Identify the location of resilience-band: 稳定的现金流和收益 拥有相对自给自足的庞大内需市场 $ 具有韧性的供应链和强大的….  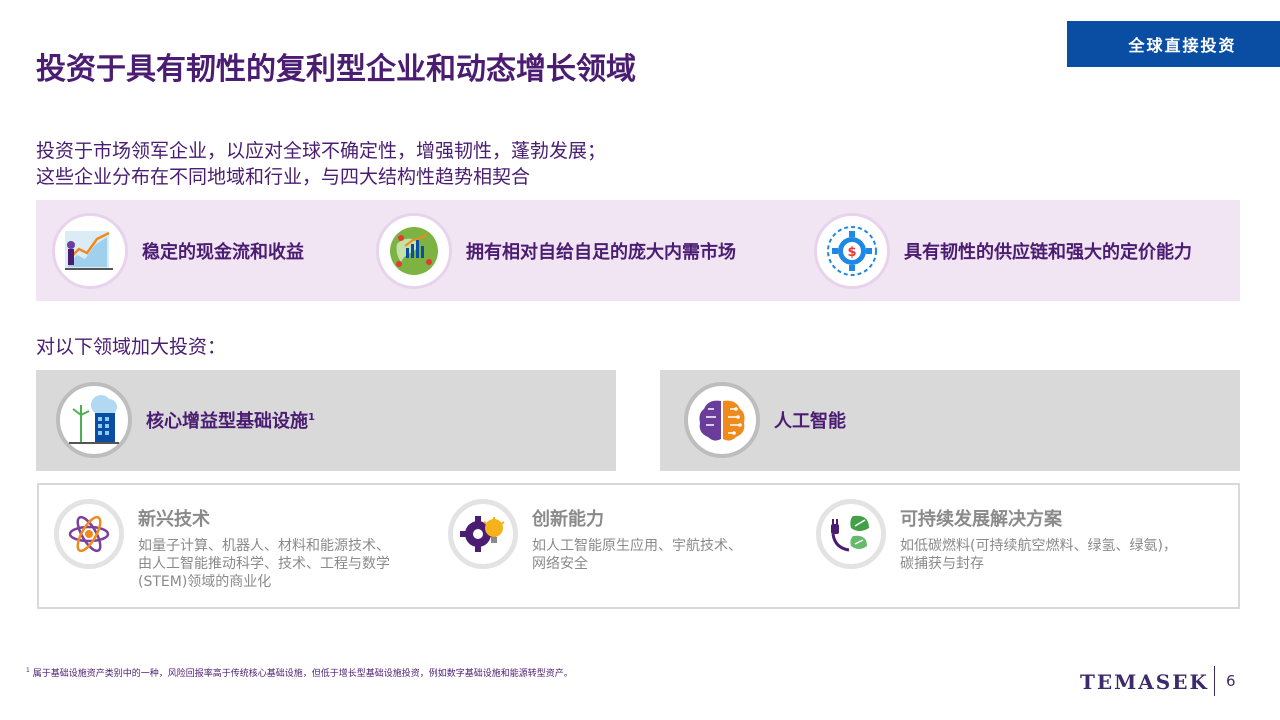
(638, 250).